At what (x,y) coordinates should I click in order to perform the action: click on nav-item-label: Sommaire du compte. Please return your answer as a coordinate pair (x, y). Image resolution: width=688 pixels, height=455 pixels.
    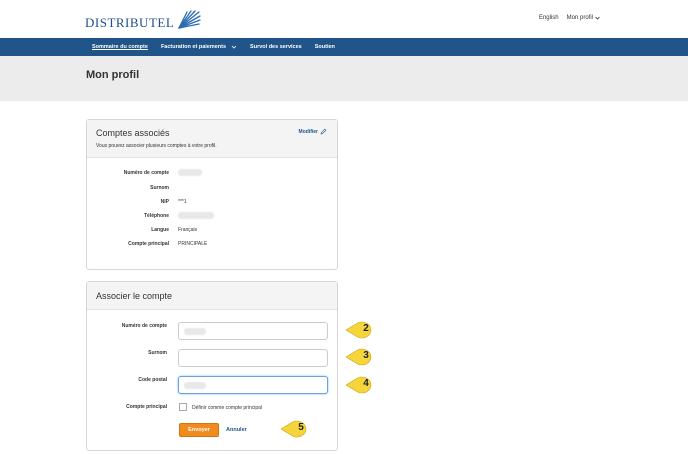
    Looking at the image, I should click on (120, 47).